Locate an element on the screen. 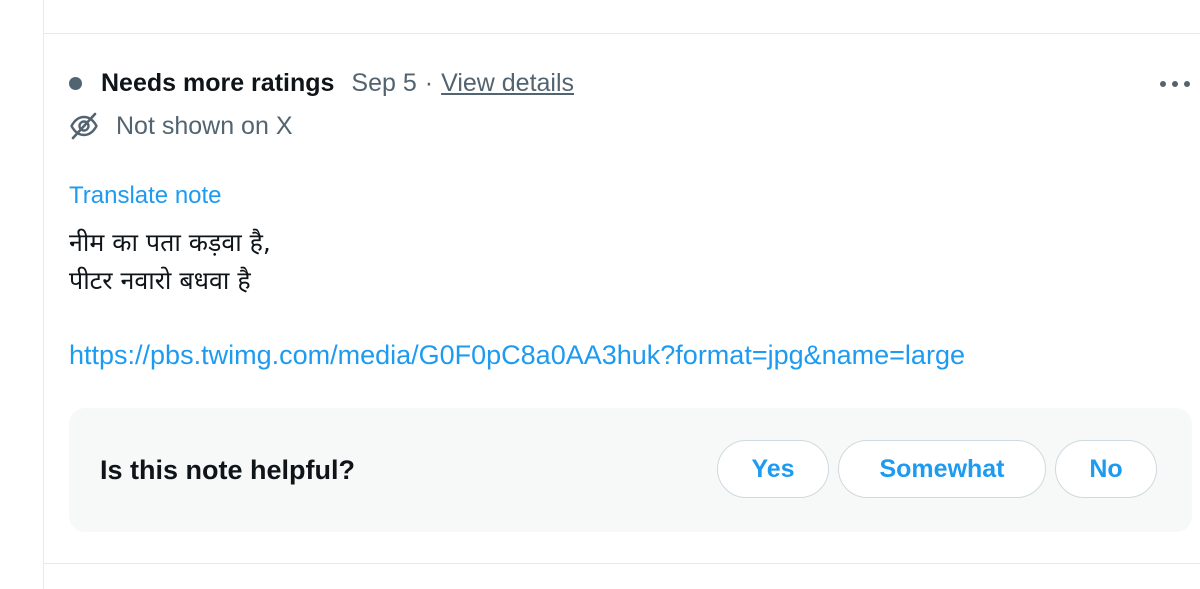 Image resolution: width=1200 pixels, height=589 pixels. more-options-button is located at coordinates (1175, 84).